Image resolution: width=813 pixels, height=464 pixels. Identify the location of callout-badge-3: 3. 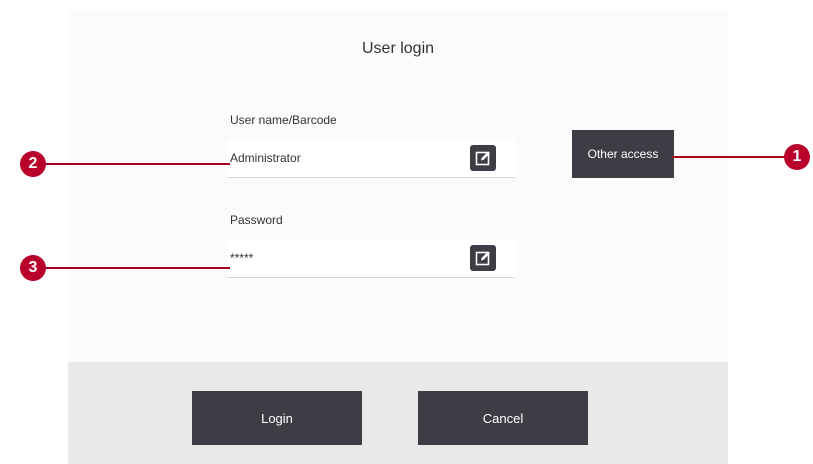
(33, 268).